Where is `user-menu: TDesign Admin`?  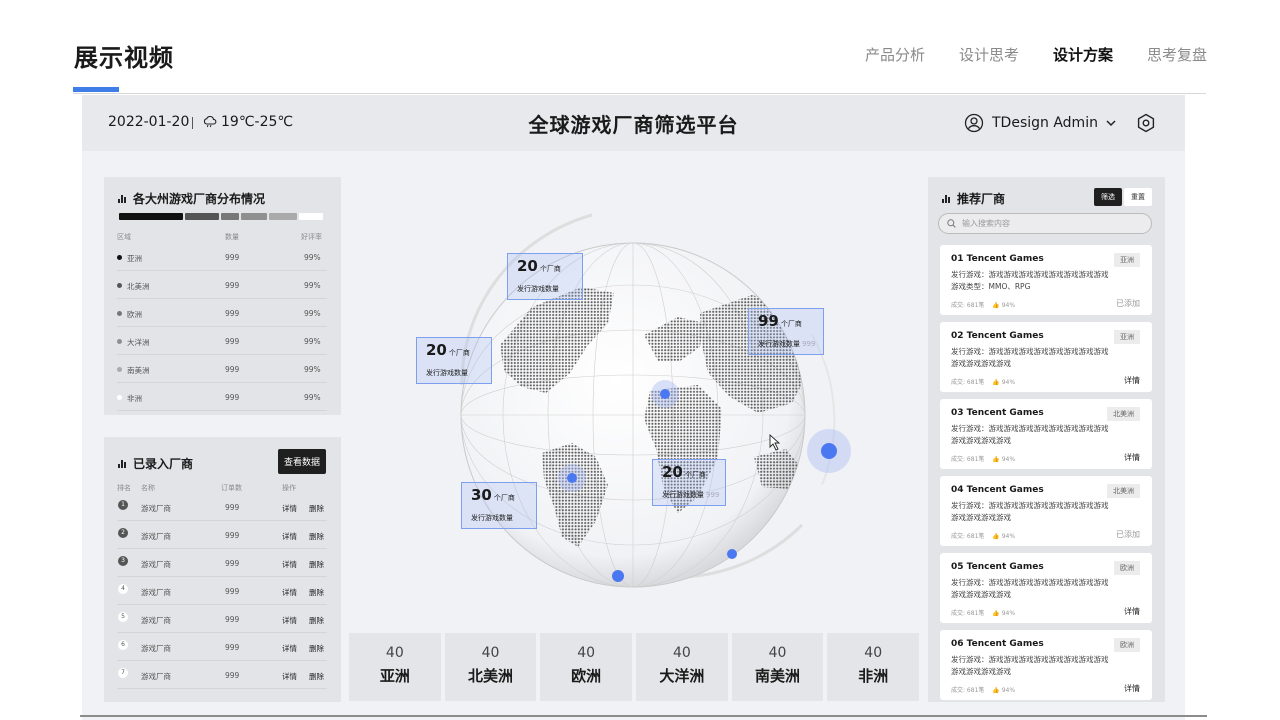 user-menu: TDesign Admin is located at coordinates (1040, 123).